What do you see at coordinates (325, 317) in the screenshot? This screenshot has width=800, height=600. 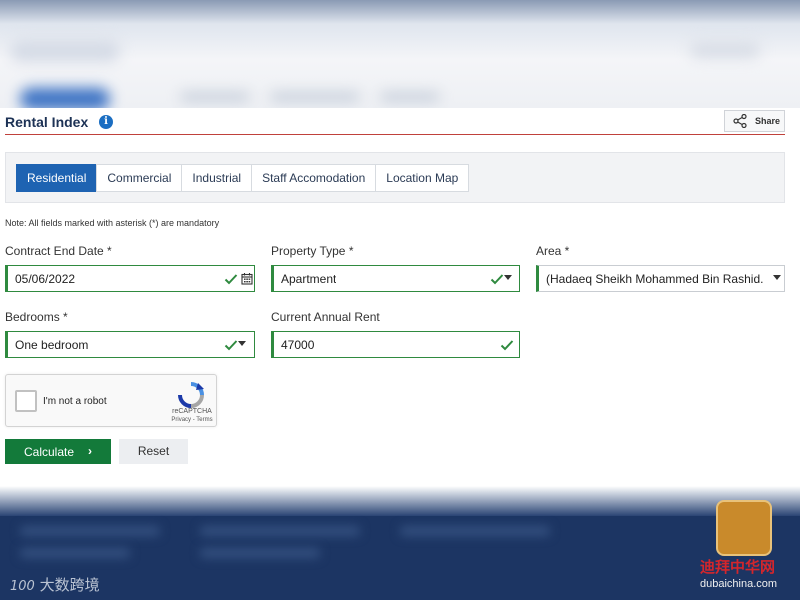 I see `annual-rent-label: Current Annual Rent` at bounding box center [325, 317].